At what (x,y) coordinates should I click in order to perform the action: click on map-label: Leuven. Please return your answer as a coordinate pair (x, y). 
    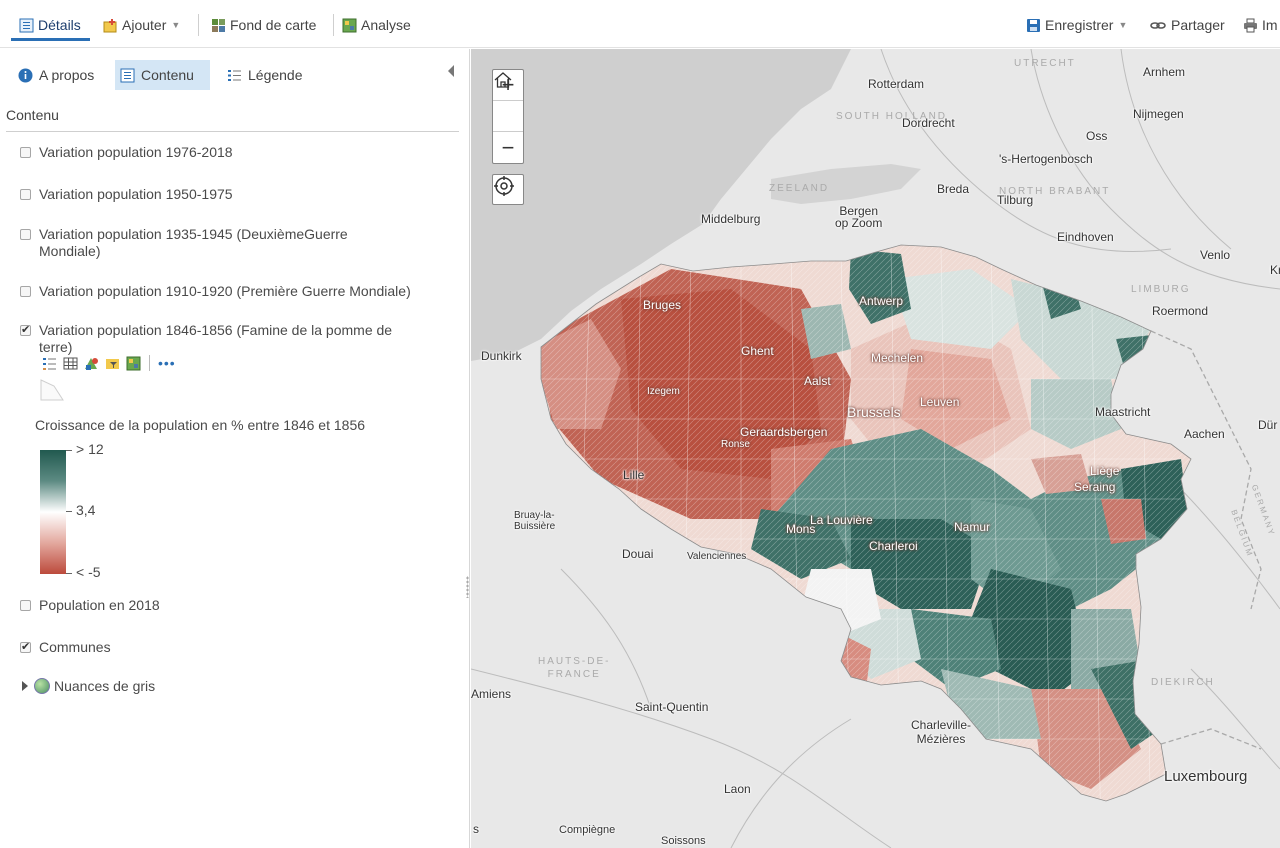
    Looking at the image, I should click on (940, 402).